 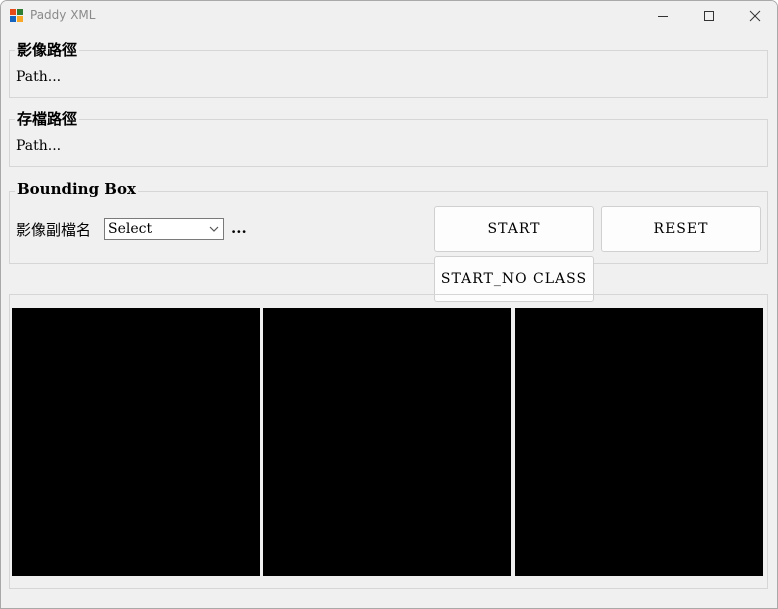 I want to click on bounding-box-legend: Bounding Box, so click(x=76, y=189).